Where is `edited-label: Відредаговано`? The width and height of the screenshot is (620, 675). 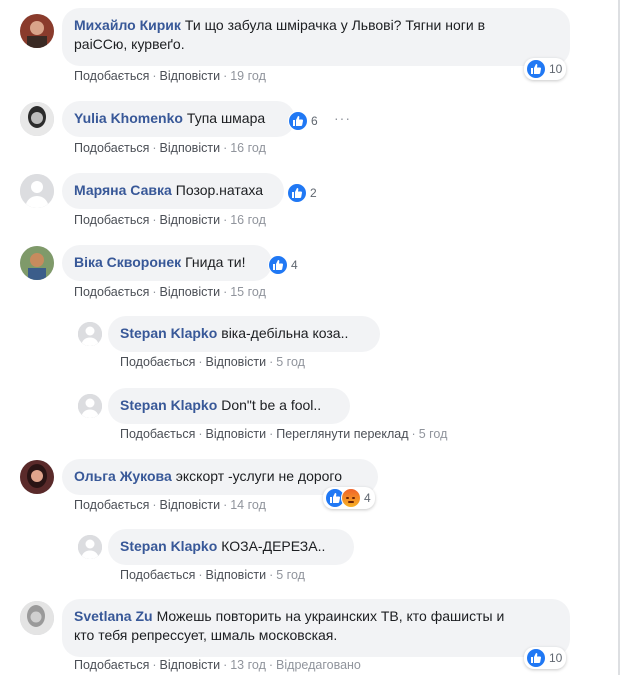
edited-label: Відредаговано is located at coordinates (318, 665).